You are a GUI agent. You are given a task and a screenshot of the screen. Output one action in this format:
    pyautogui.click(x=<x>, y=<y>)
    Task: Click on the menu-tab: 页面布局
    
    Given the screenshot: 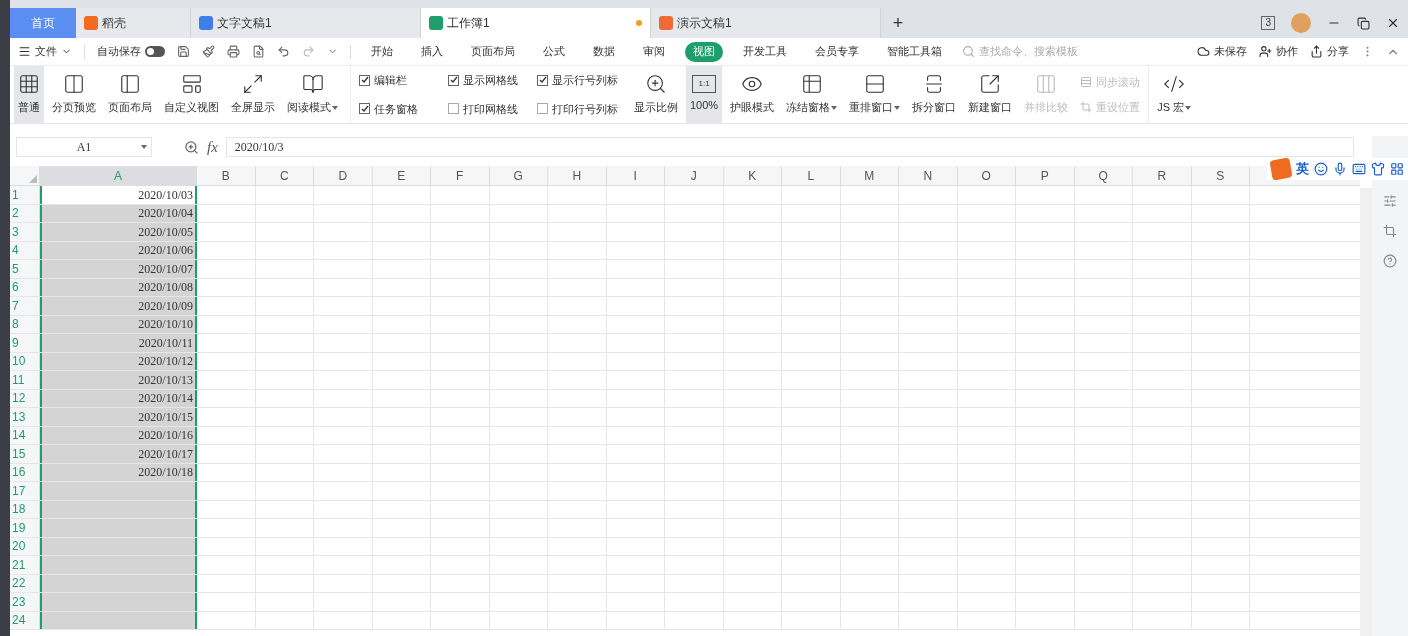 What is the action you would take?
    pyautogui.click(x=493, y=51)
    